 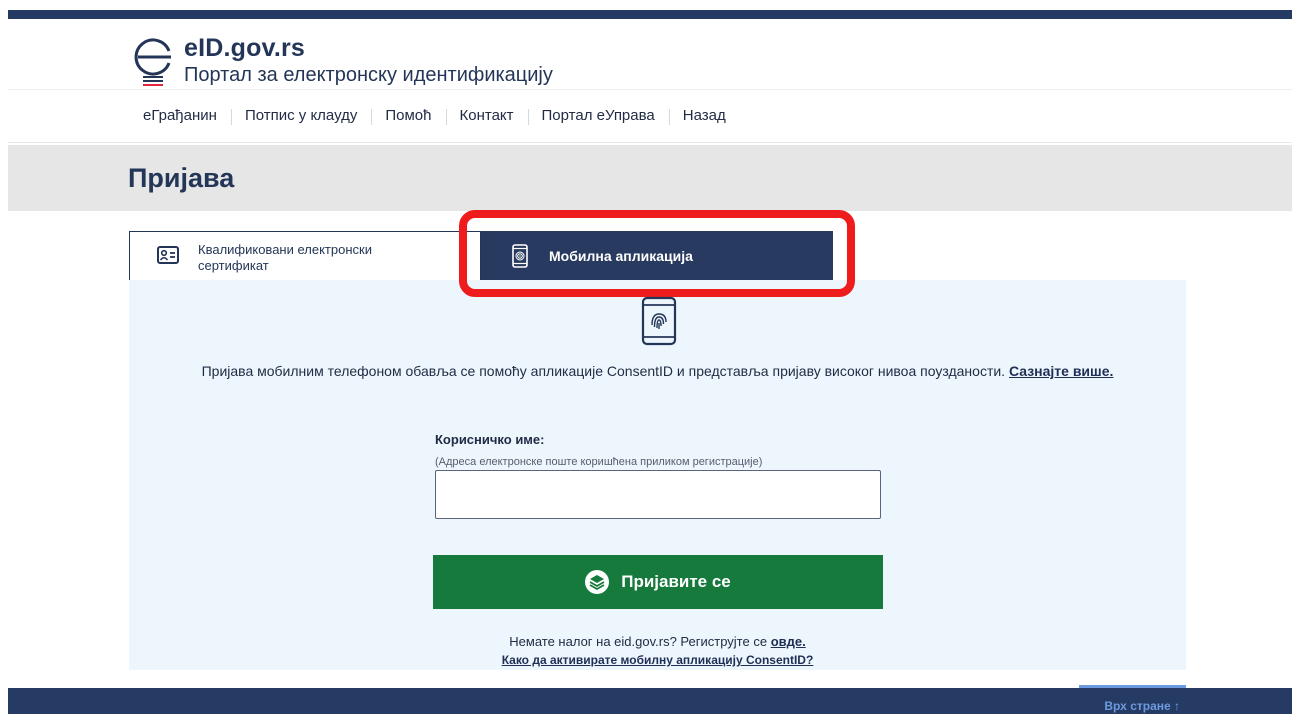 I want to click on title-band: Пријава, so click(x=650, y=178).